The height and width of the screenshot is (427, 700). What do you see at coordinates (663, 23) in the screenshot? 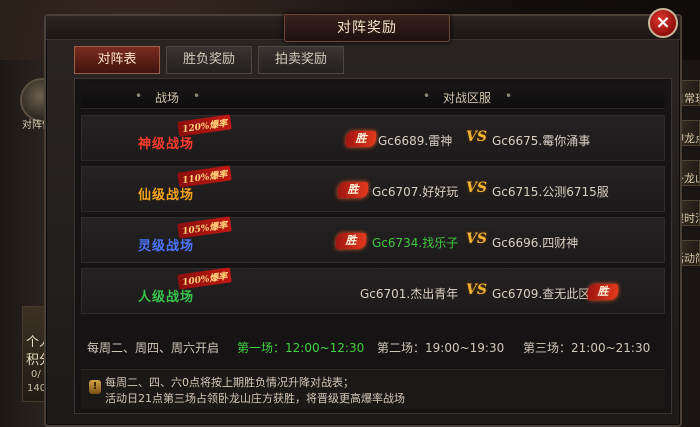
I see `close-icon: ×` at bounding box center [663, 23].